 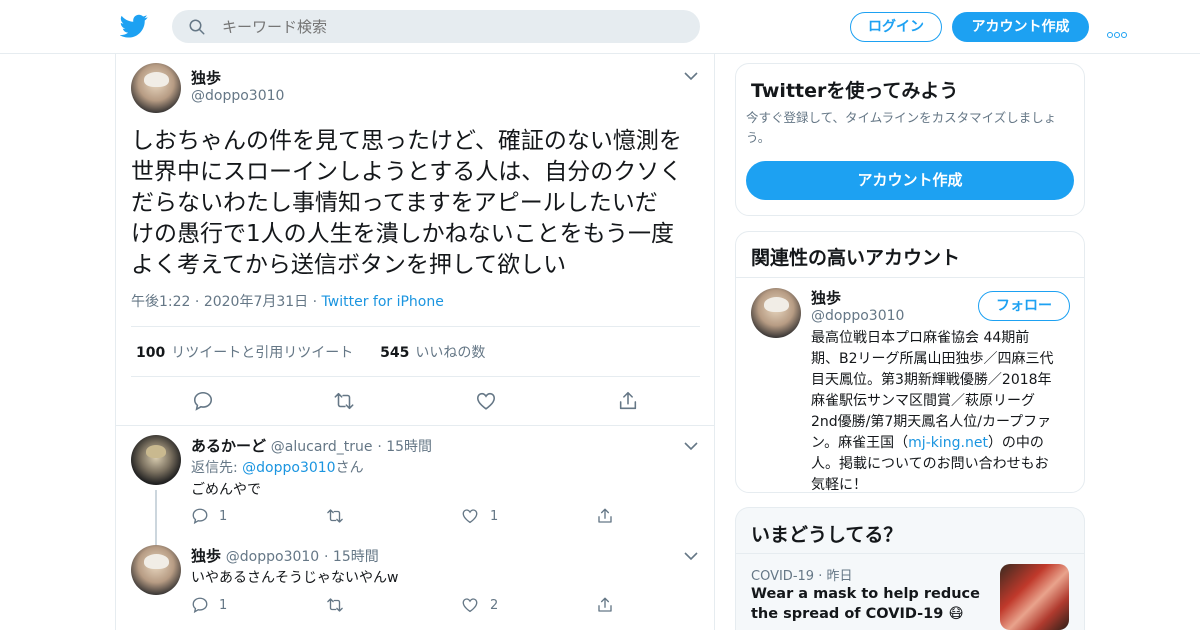 I want to click on reply-to-handle-link: @doppo3010, so click(x=288, y=468).